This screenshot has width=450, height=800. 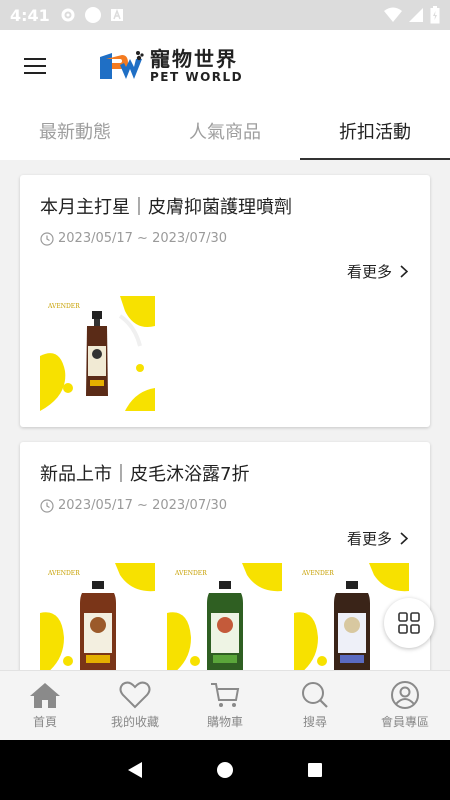 What do you see at coordinates (435, 15) in the screenshot?
I see `battery-icon` at bounding box center [435, 15].